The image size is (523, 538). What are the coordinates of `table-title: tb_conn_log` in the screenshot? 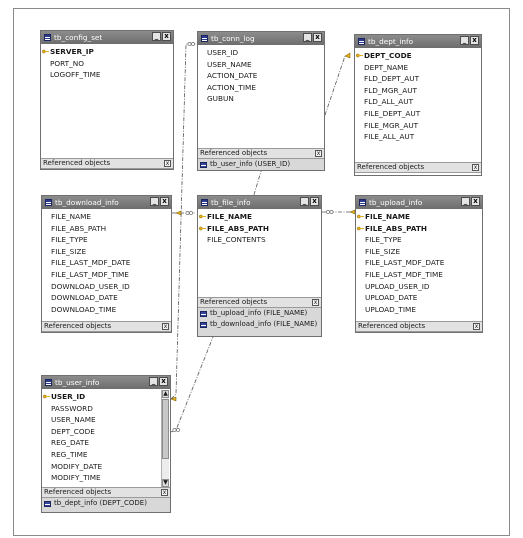 It's located at (233, 38).